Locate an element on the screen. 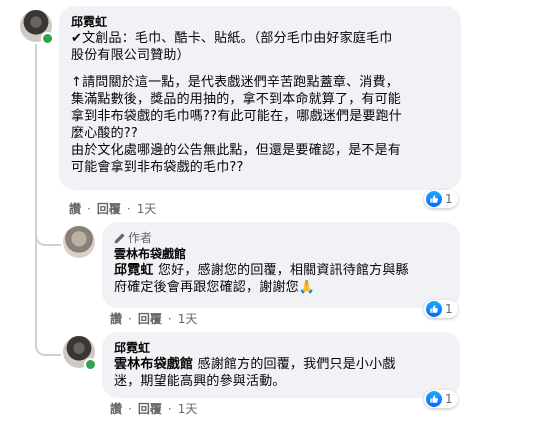  avatar is located at coordinates (79, 242).